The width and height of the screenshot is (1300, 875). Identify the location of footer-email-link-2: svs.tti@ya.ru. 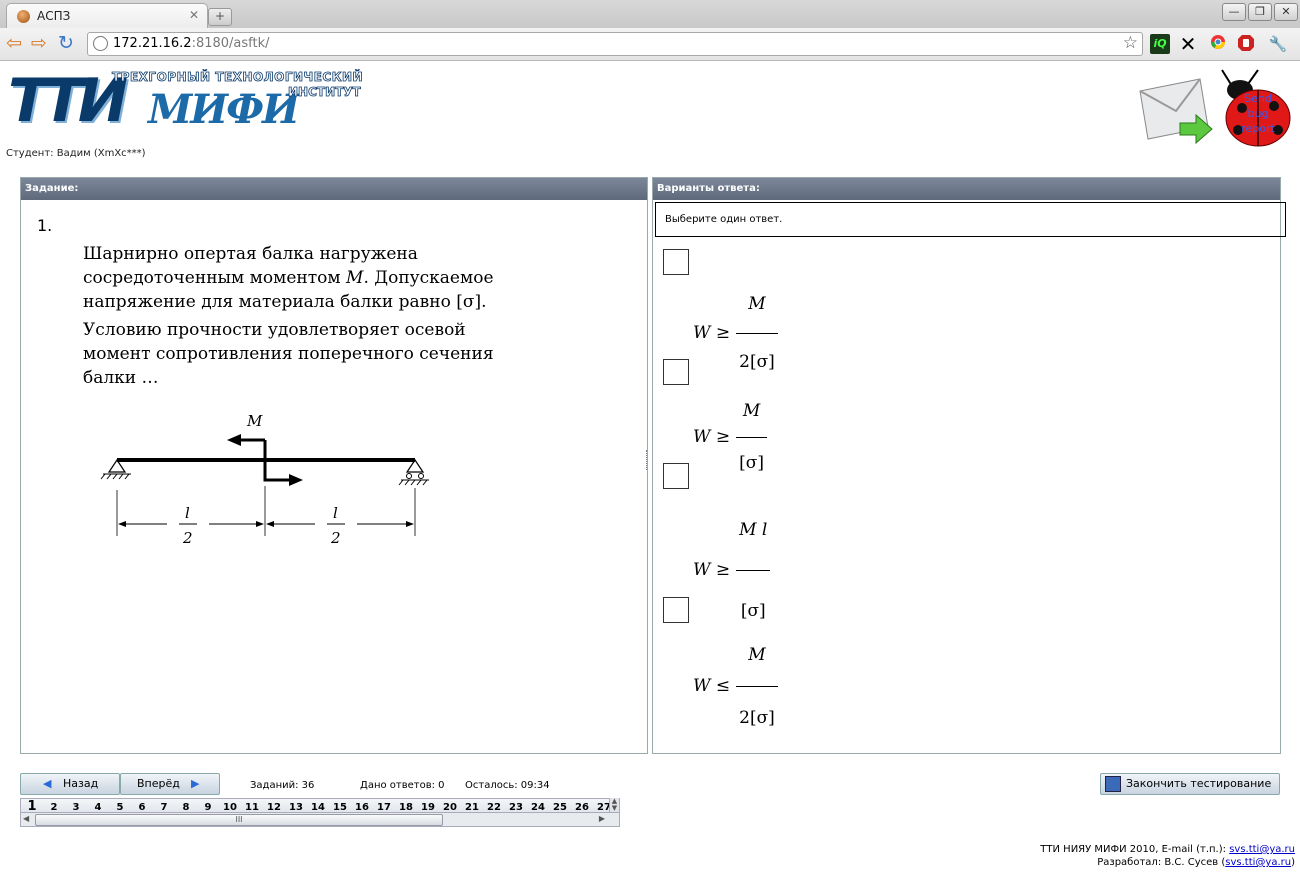
(1258, 862).